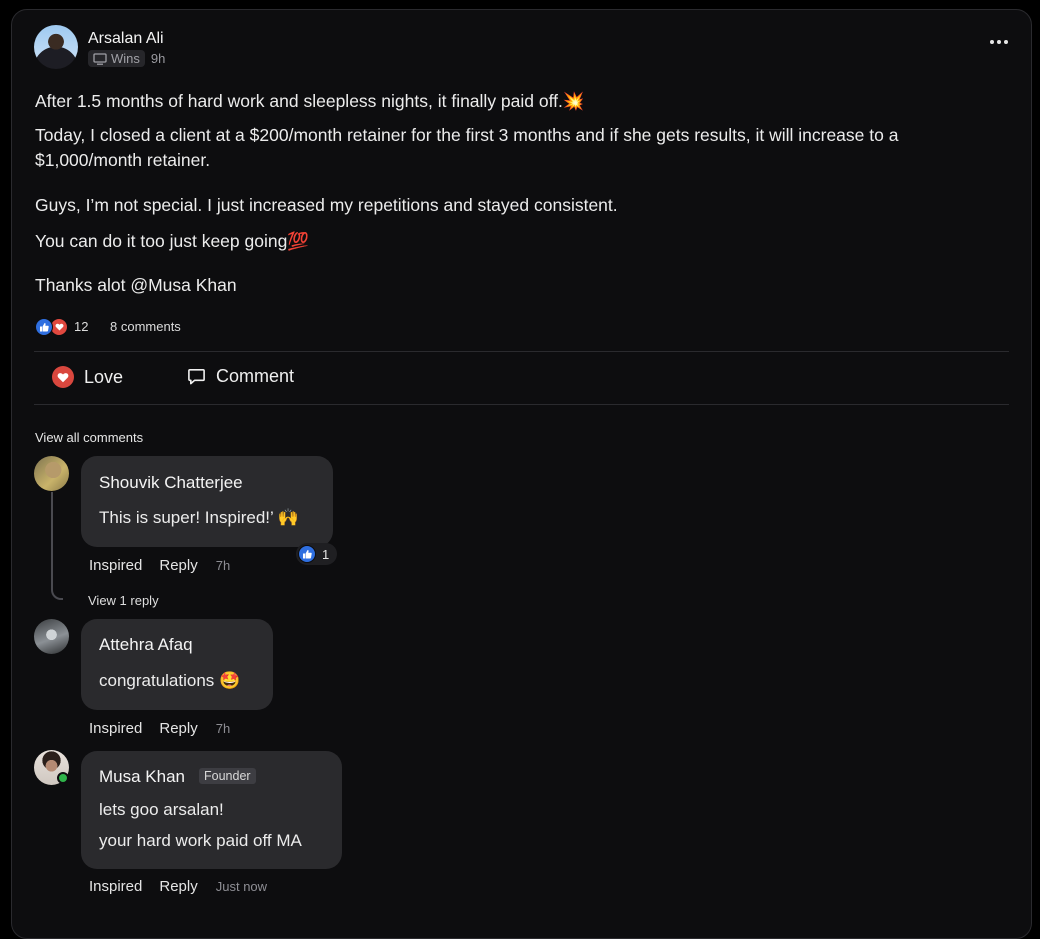  What do you see at coordinates (81, 326) in the screenshot?
I see `reaction-count: 12` at bounding box center [81, 326].